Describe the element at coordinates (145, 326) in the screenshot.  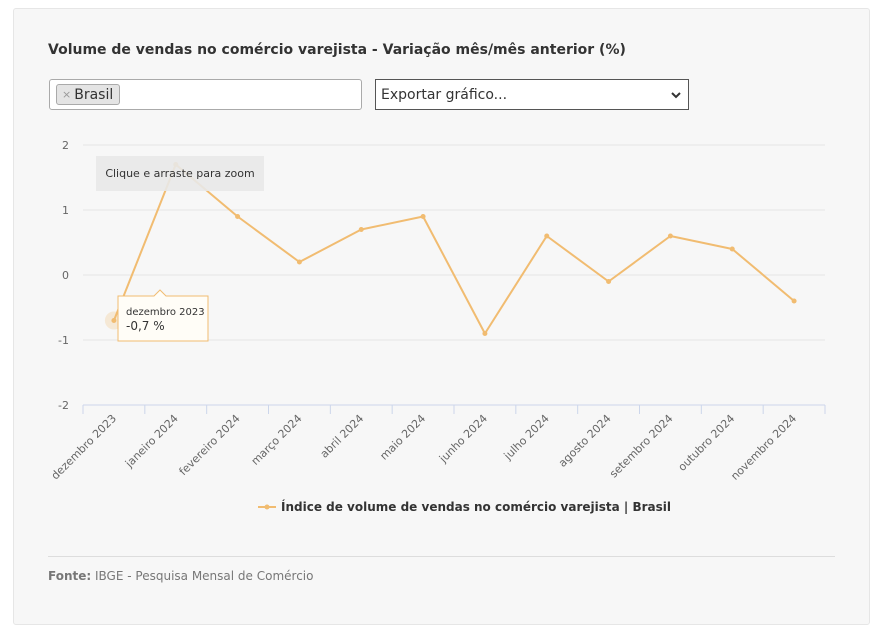
I see `tooltip-value: -0,7 %` at that location.